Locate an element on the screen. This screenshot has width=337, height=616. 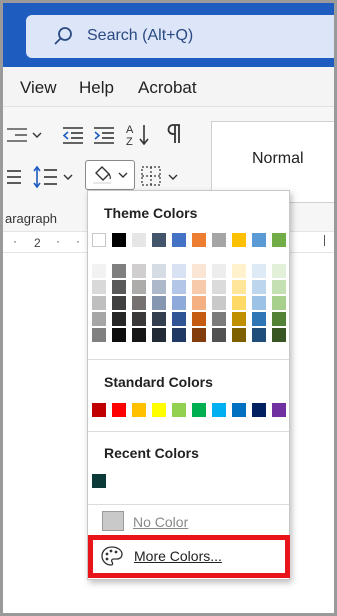
style-normal-label: Normal is located at coordinates (278, 158).